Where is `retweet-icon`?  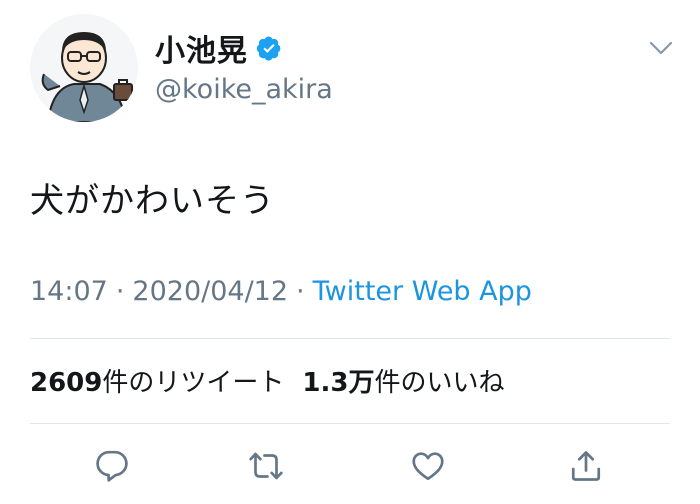
retweet-icon is located at coordinates (266, 466).